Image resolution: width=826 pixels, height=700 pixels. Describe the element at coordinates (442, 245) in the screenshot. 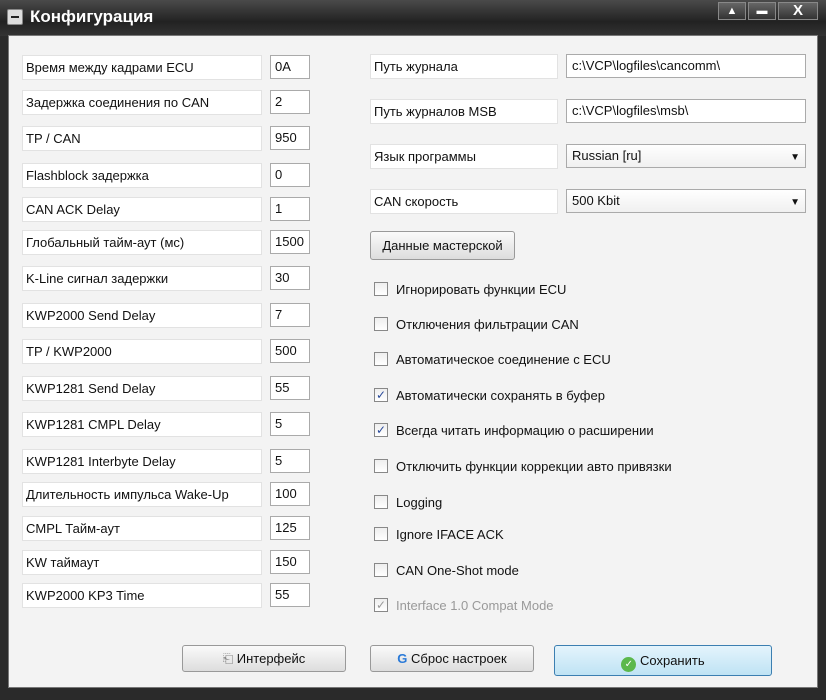

I see `workshop-data-button: Данные мастерской` at that location.